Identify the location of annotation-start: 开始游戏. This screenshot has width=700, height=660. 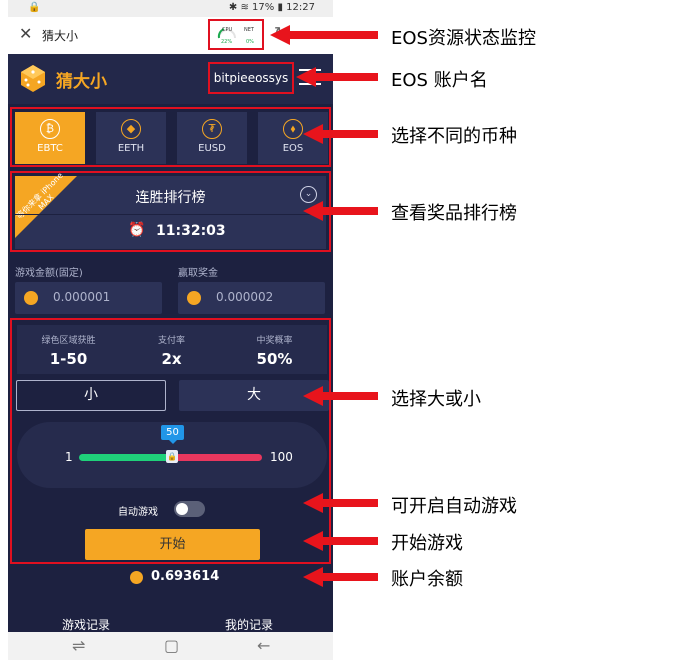
(427, 543).